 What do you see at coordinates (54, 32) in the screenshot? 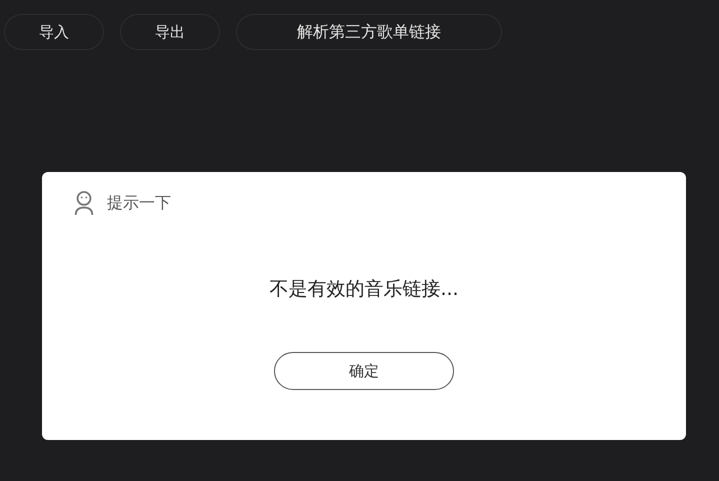
I see `toolbar-button: 导入` at bounding box center [54, 32].